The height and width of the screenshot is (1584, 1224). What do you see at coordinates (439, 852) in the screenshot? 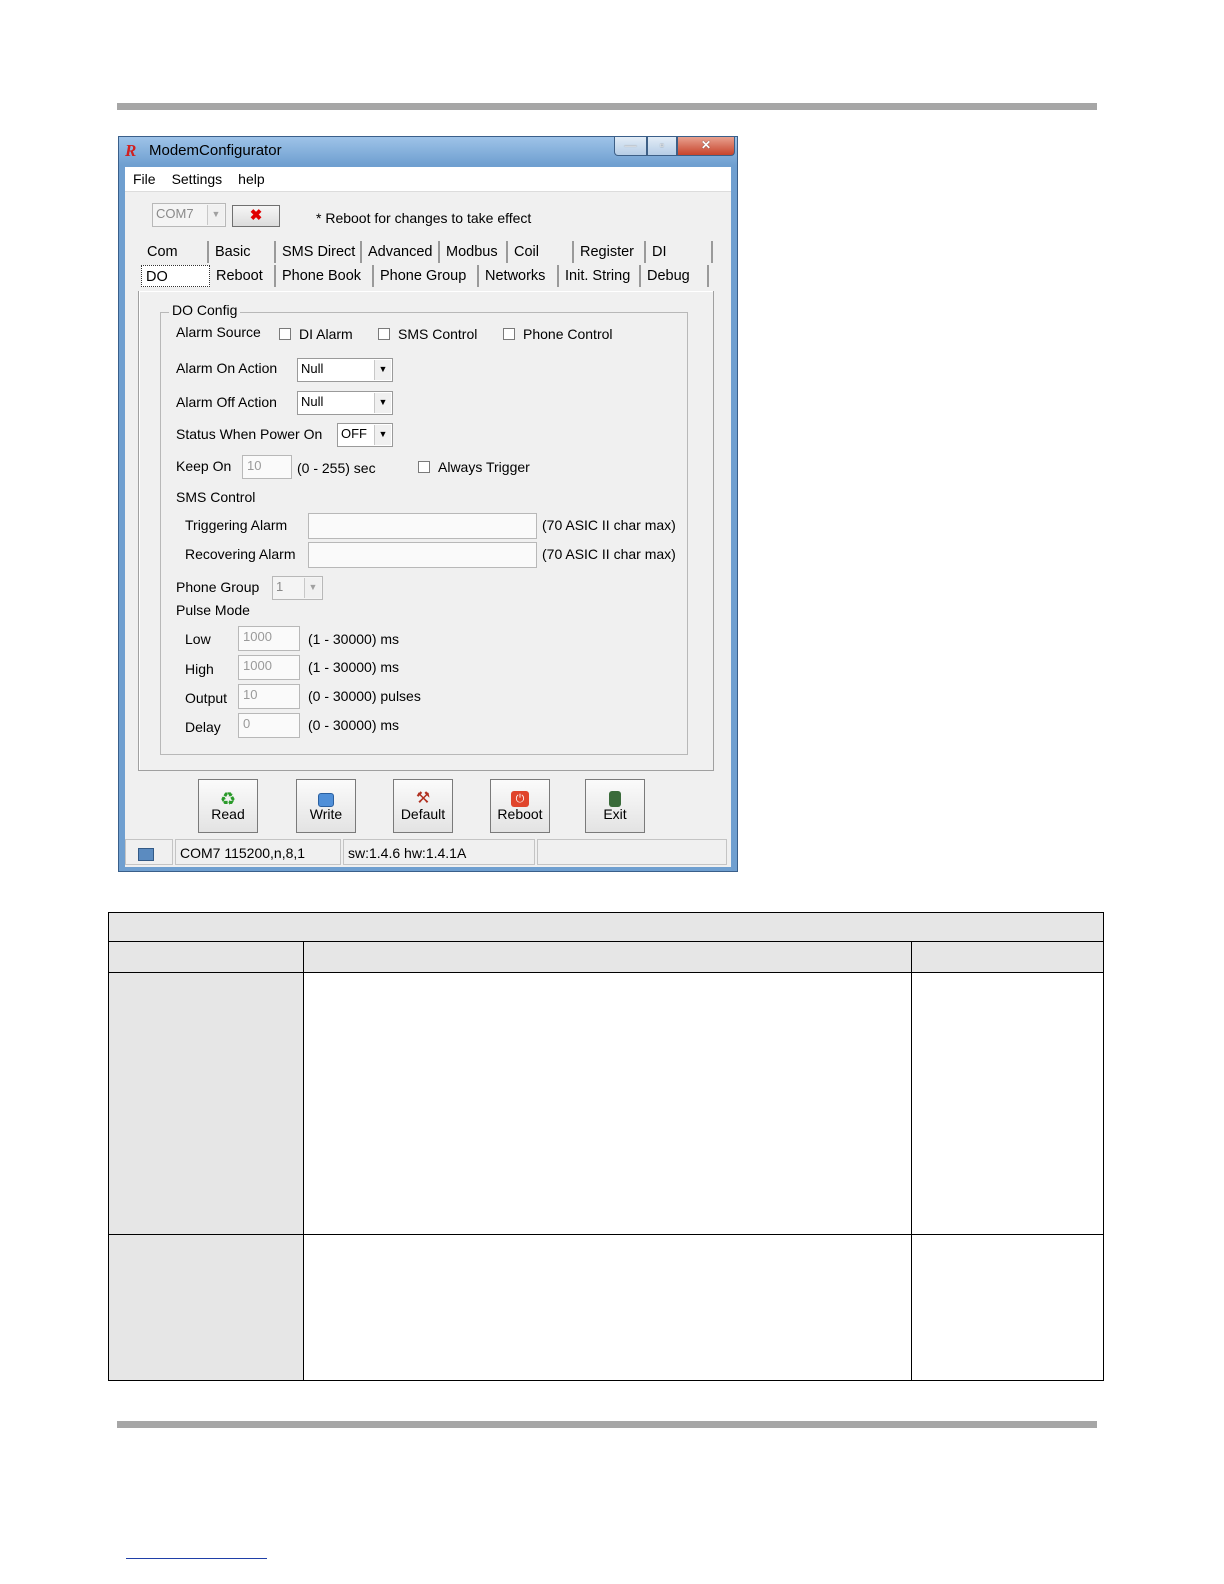
I see `version-status: sw:1.4.6 hw:1.4.1A` at bounding box center [439, 852].